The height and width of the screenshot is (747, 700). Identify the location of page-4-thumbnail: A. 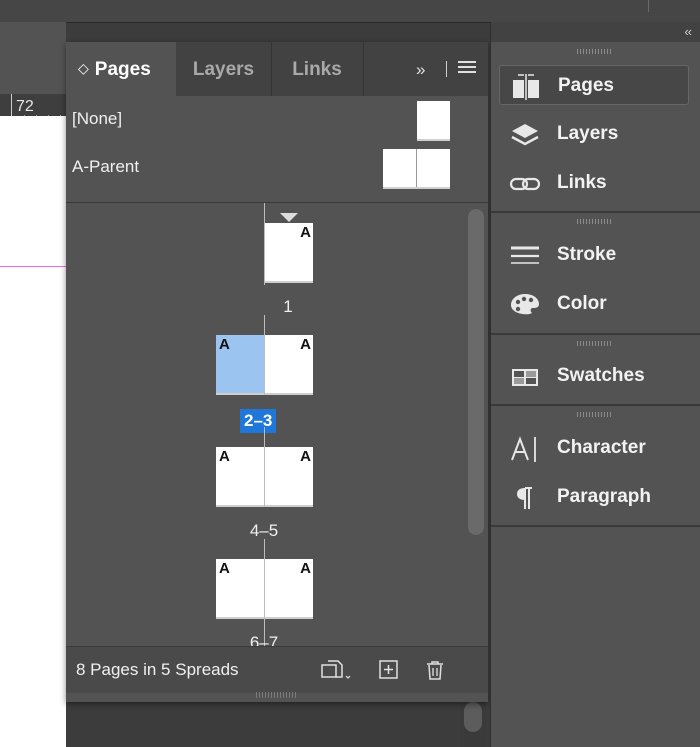
(240, 477).